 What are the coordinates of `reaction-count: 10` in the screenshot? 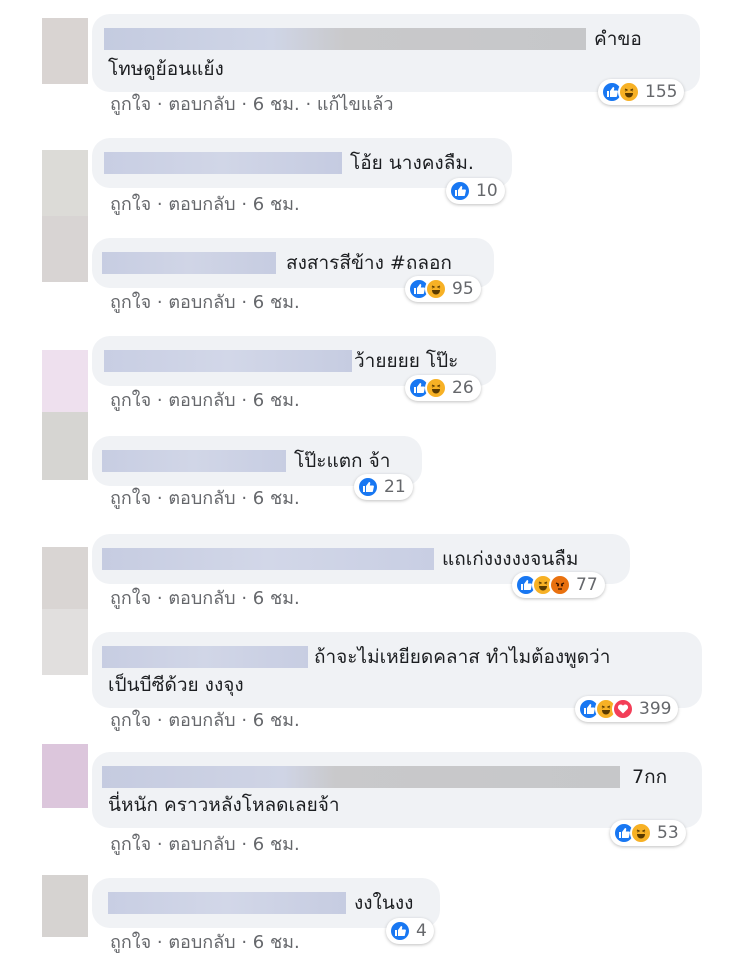 It's located at (487, 191).